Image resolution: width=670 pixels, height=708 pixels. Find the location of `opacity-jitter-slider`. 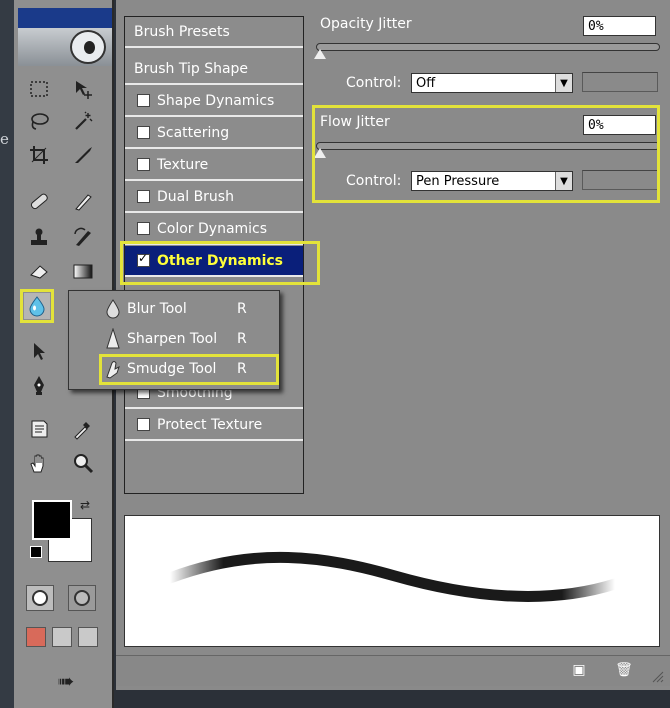

opacity-jitter-slider is located at coordinates (488, 47).